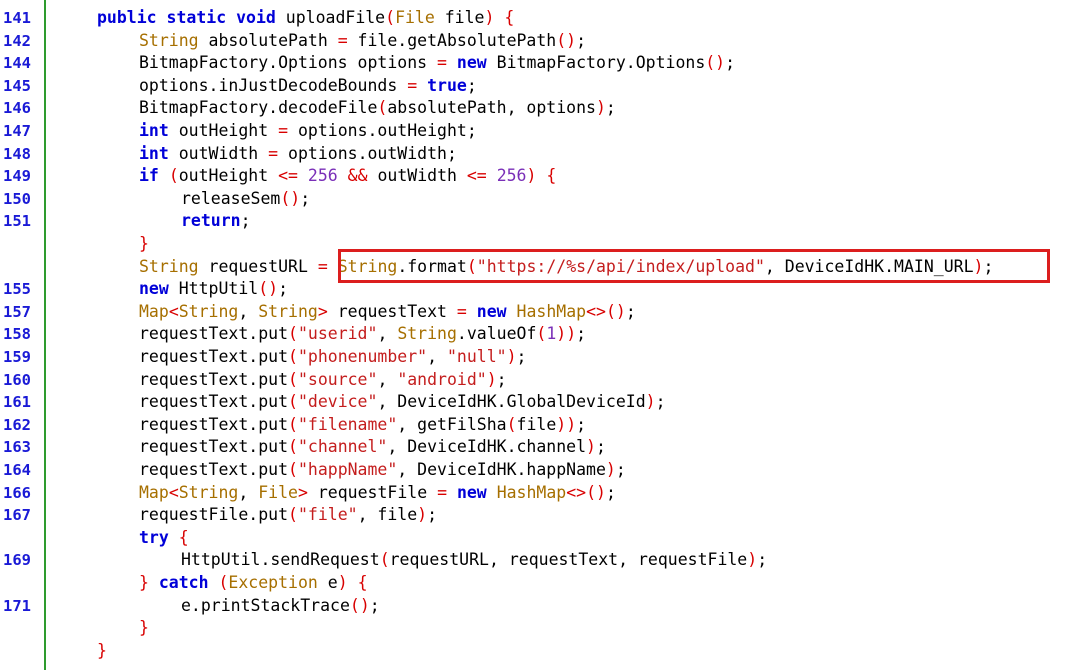 The image size is (1080, 670). What do you see at coordinates (566, 334) in the screenshot?
I see `code-token: ))` at bounding box center [566, 334].